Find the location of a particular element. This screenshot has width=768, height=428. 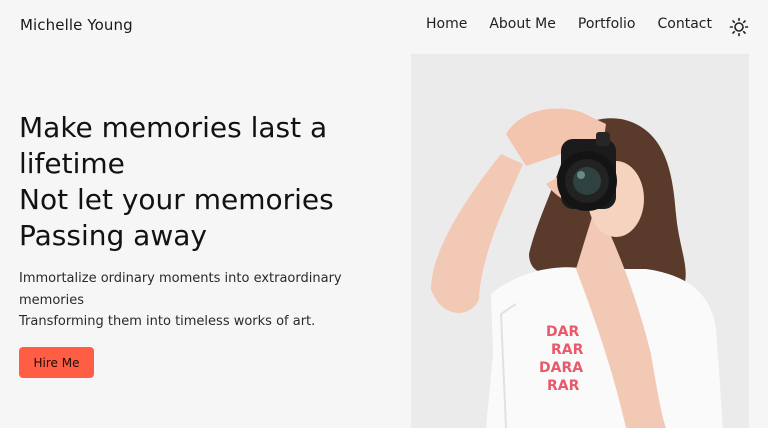

hero-subtitle-line: memories is located at coordinates (52, 300).